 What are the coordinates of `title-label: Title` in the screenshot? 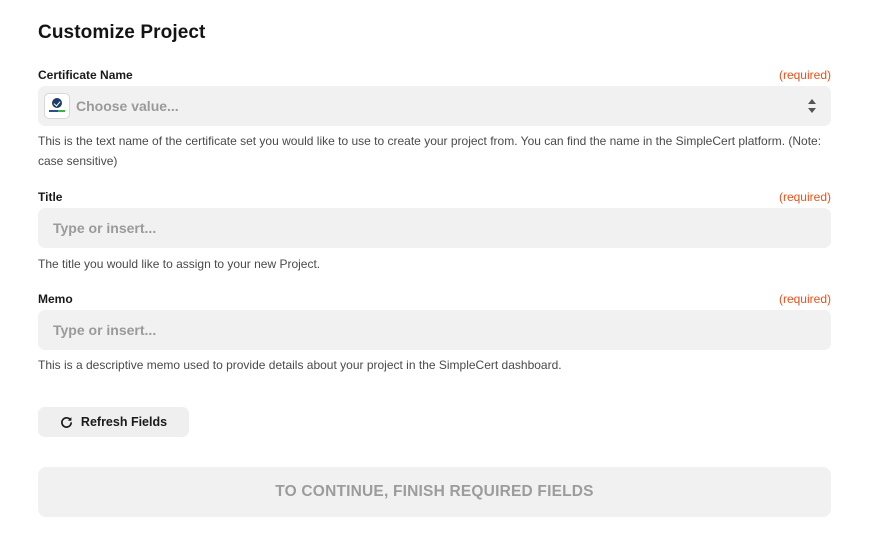 It's located at (50, 197).